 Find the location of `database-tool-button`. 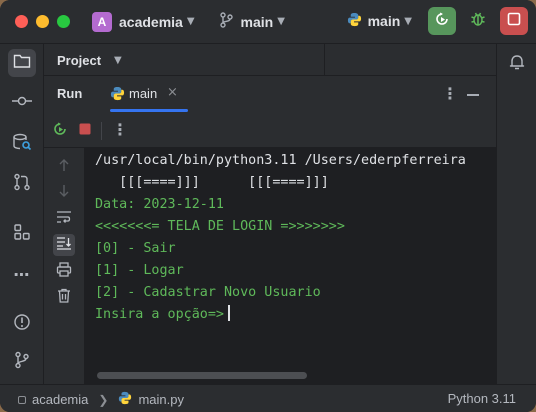

database-tool-button is located at coordinates (22, 144).